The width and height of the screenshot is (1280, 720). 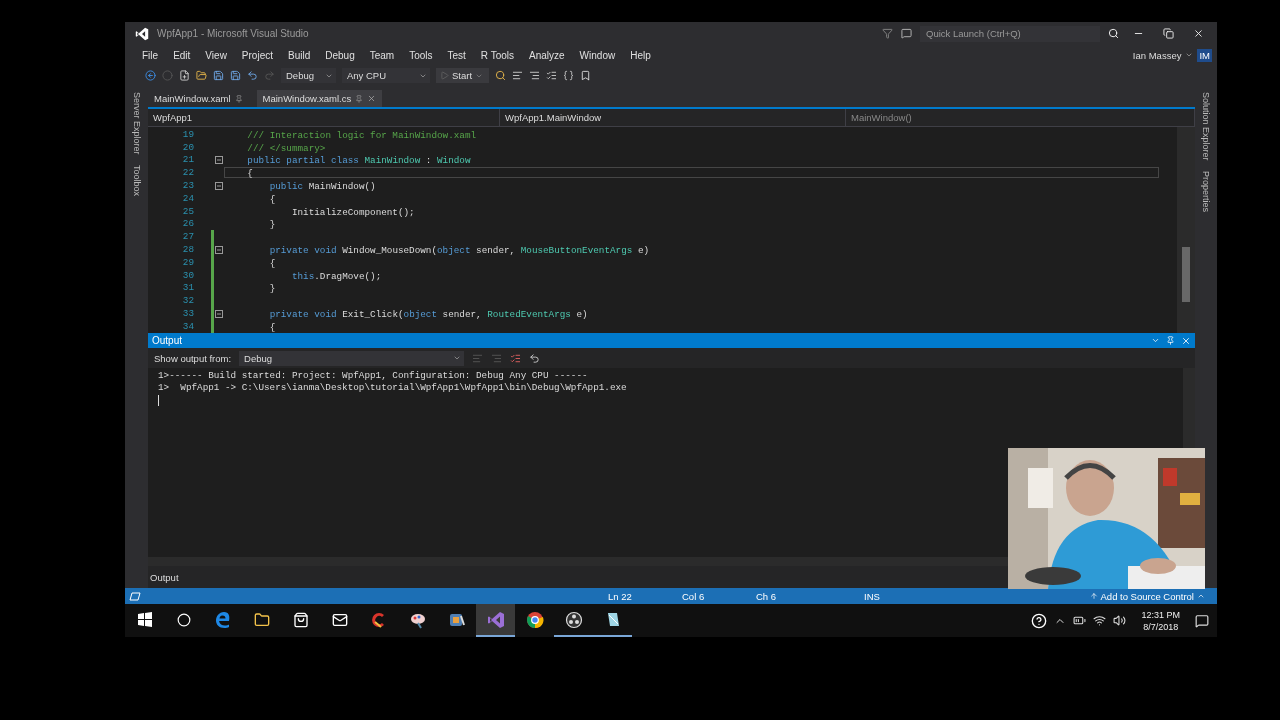 What do you see at coordinates (300, 55) in the screenshot?
I see `menu-item: Build` at bounding box center [300, 55].